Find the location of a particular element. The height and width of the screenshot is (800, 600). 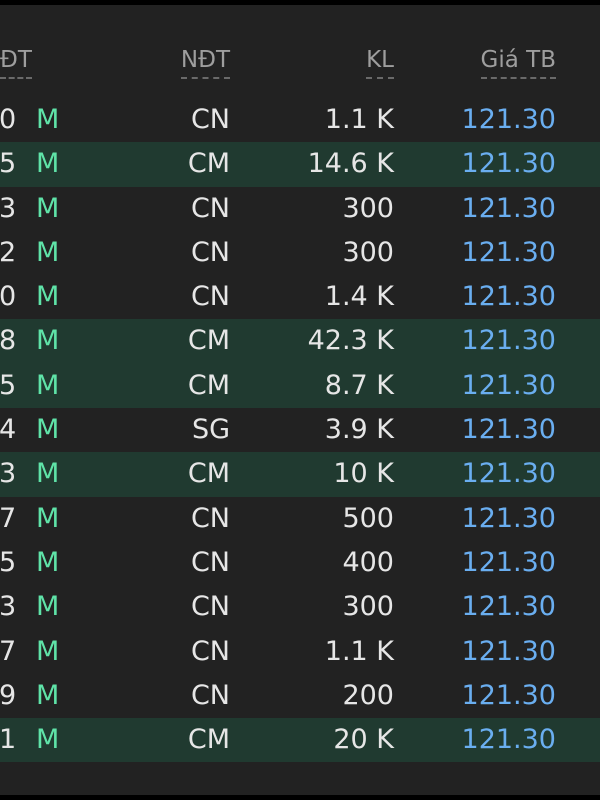

row-volume: 8.7 K is located at coordinates (359, 385).